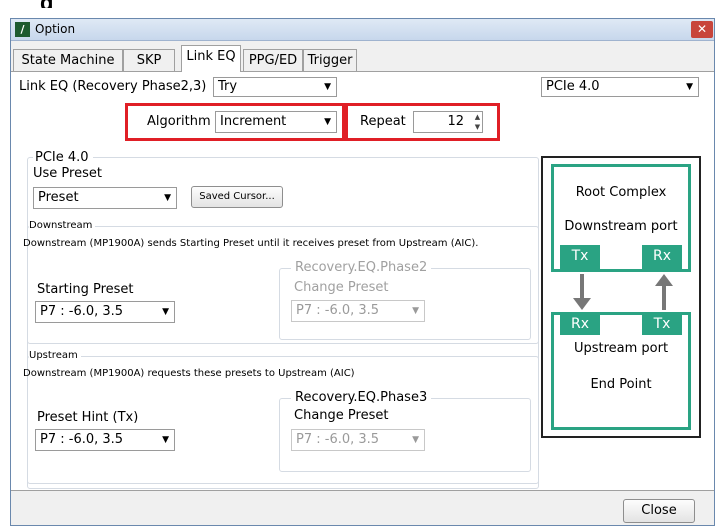  What do you see at coordinates (702, 29) in the screenshot?
I see `close-icon: ✕` at bounding box center [702, 29].